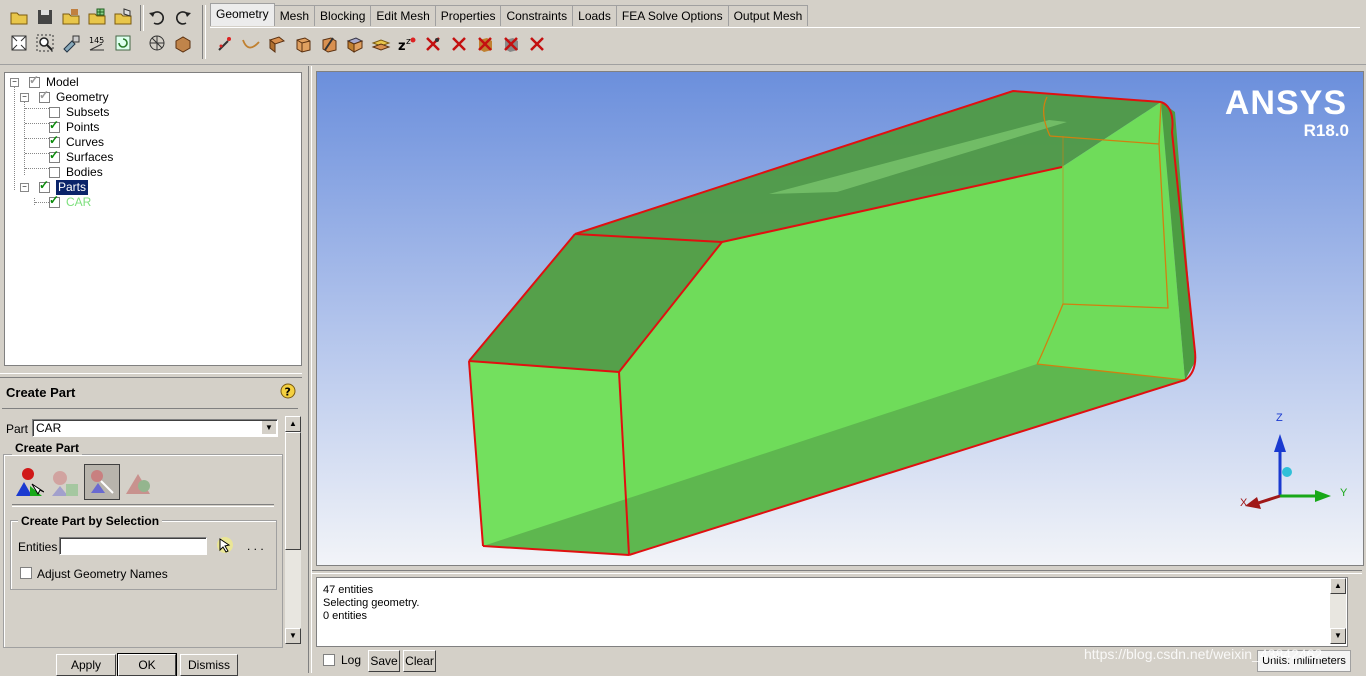  Describe the element at coordinates (672, 15) in the screenshot. I see `tab-fea-solve-options: FEA Solve Options` at that location.